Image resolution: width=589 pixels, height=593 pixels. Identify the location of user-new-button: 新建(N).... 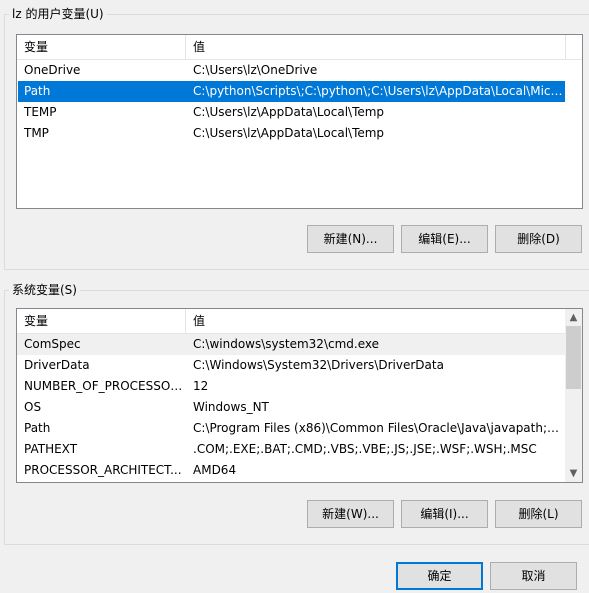
(350, 239).